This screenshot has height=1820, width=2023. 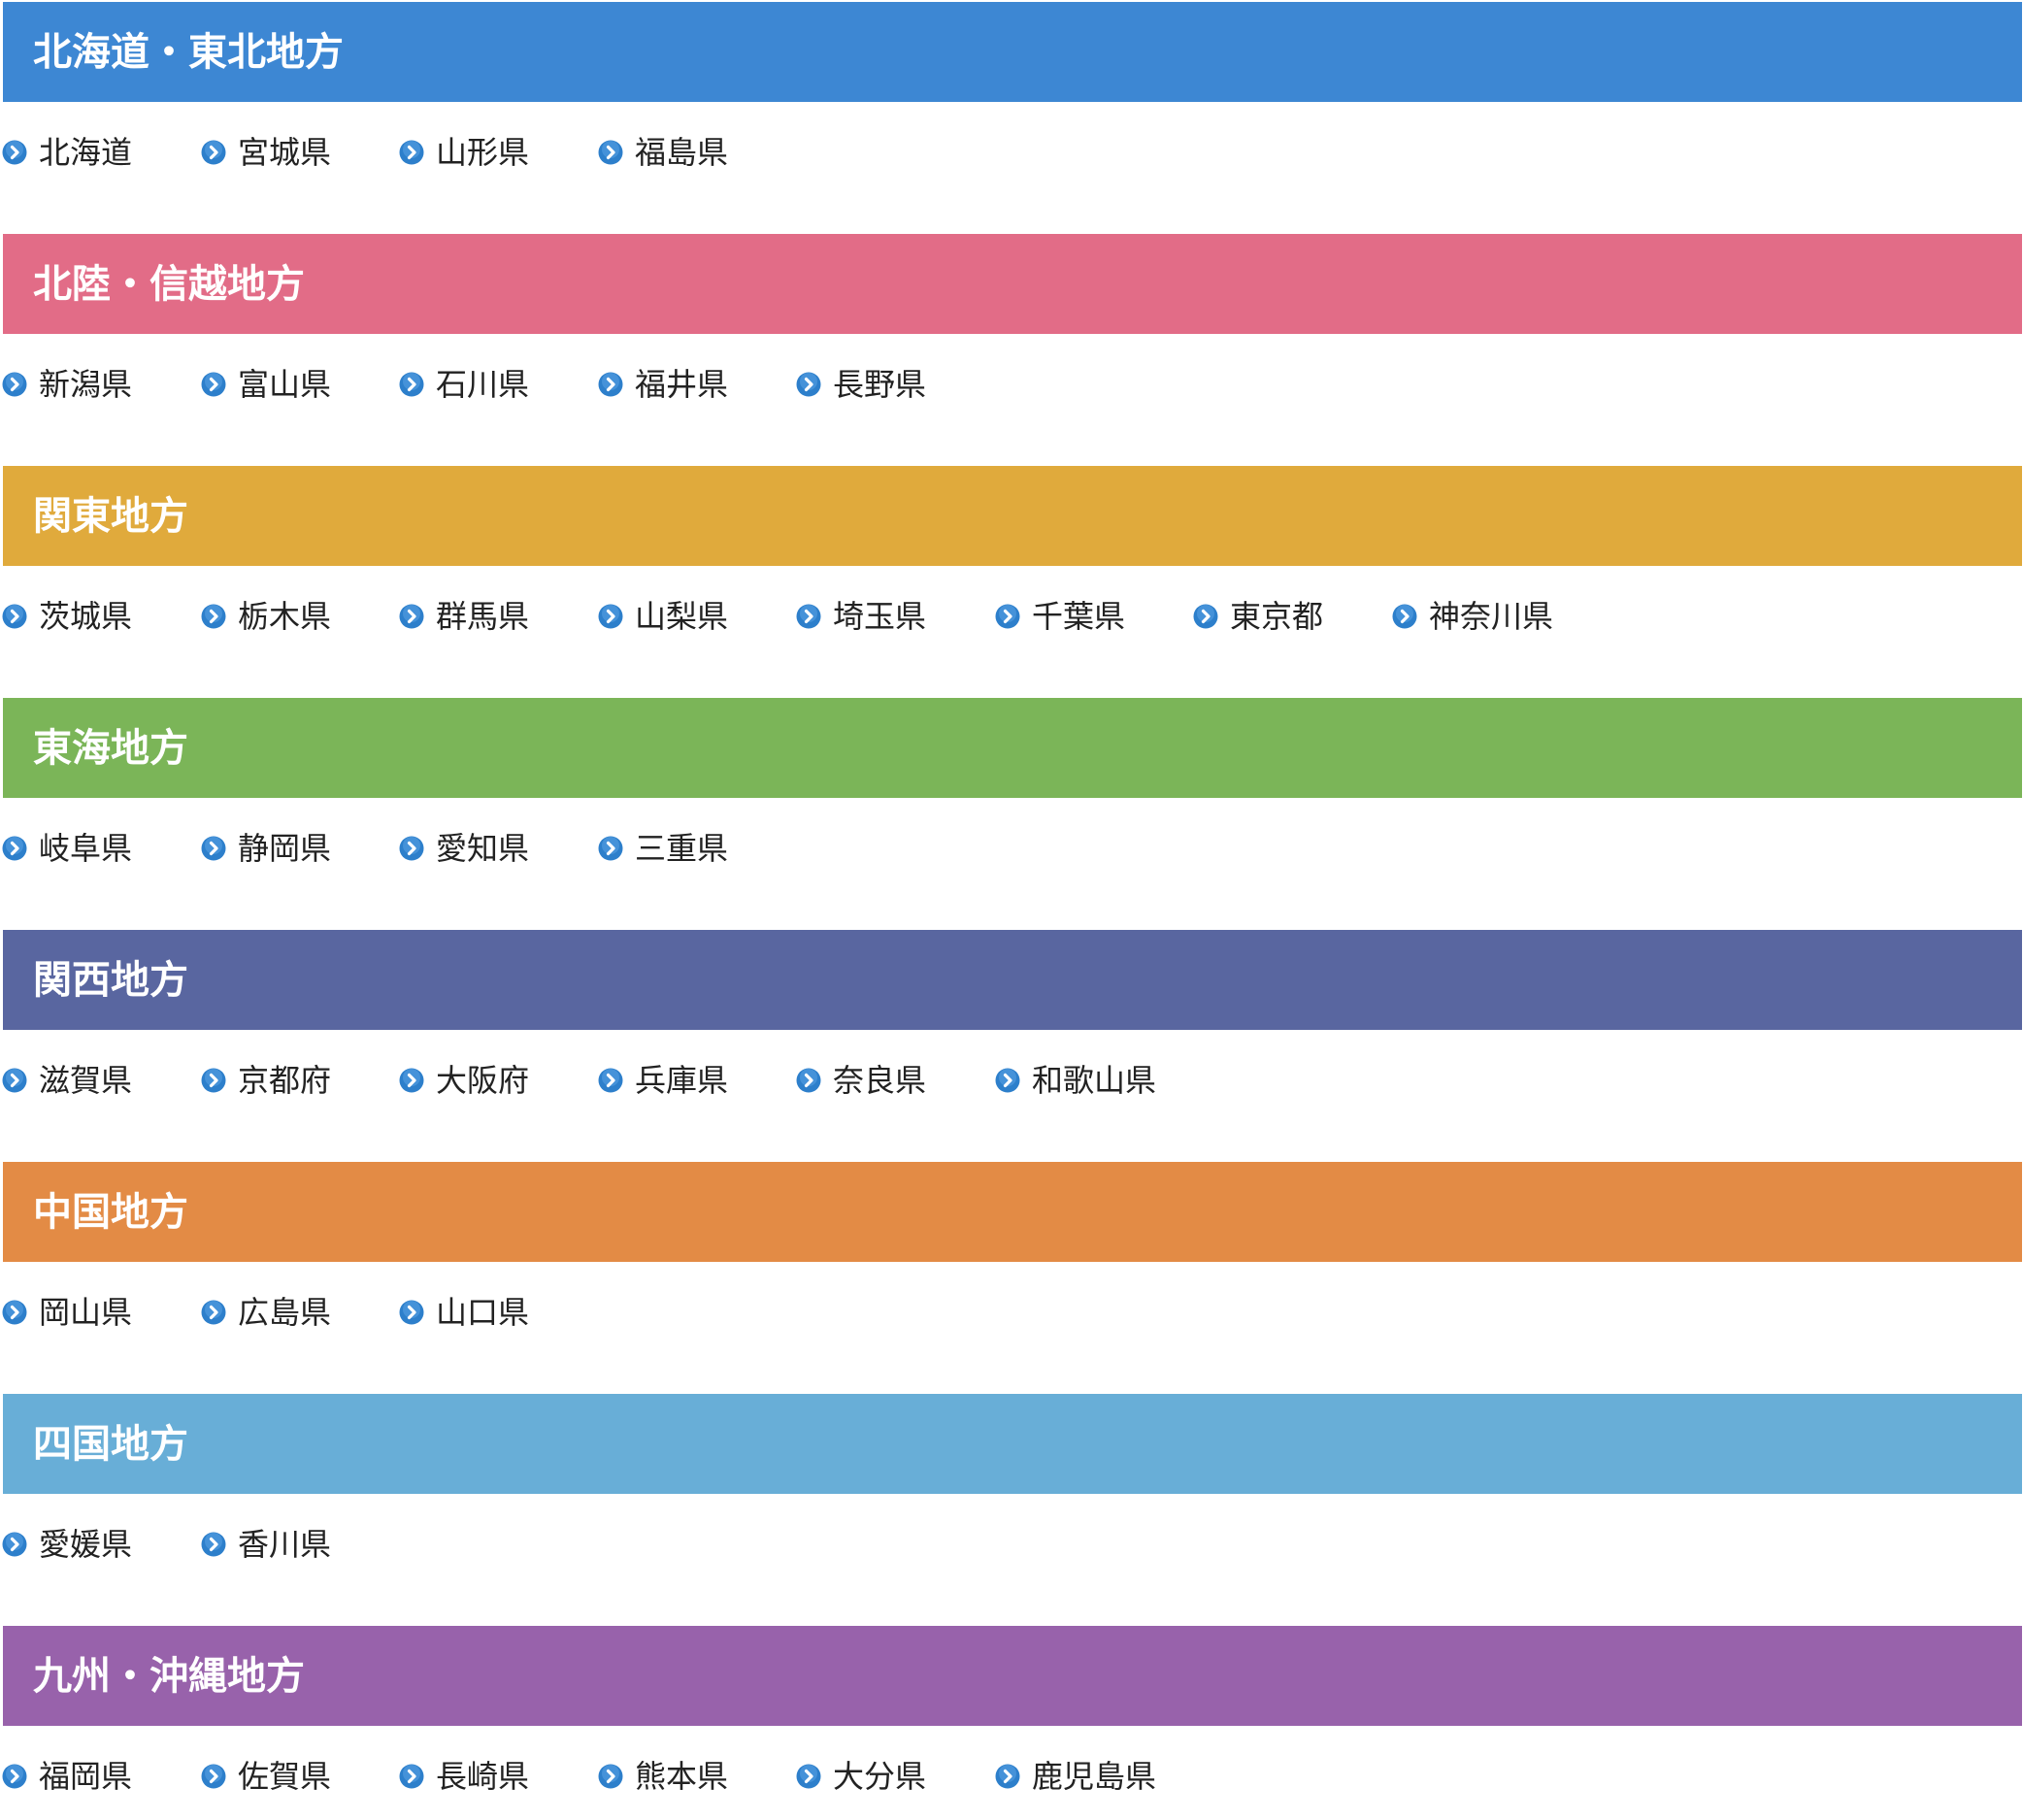 What do you see at coordinates (67, 1776) in the screenshot?
I see `prefecture-link: 福岡県` at bounding box center [67, 1776].